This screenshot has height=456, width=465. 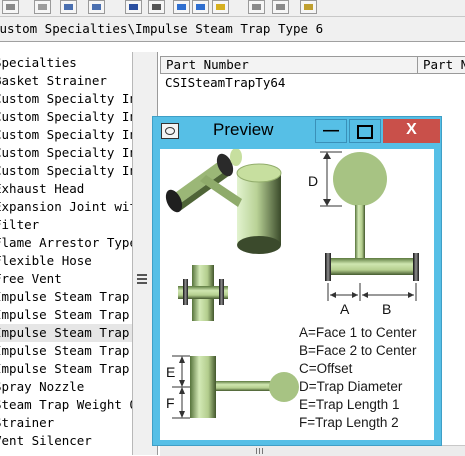 I want to click on back-arrow-icon, so click(x=181, y=7).